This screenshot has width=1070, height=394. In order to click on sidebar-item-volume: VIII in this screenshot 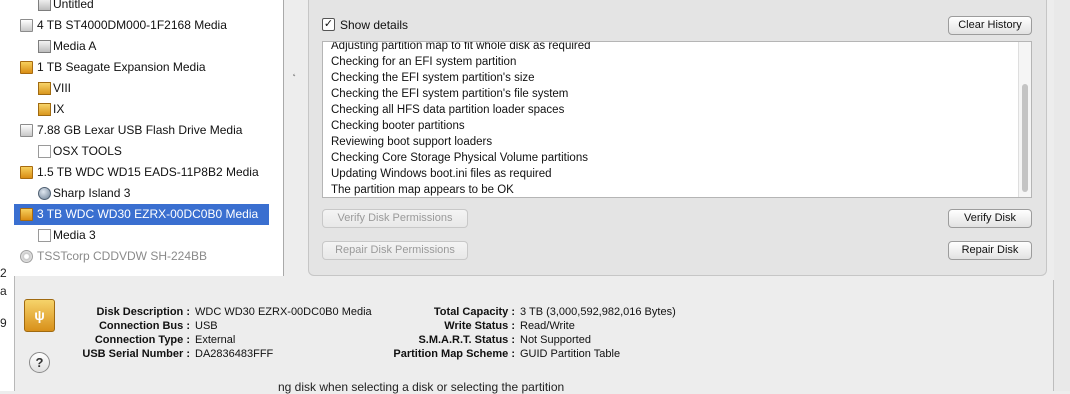, I will do `click(141, 88)`.